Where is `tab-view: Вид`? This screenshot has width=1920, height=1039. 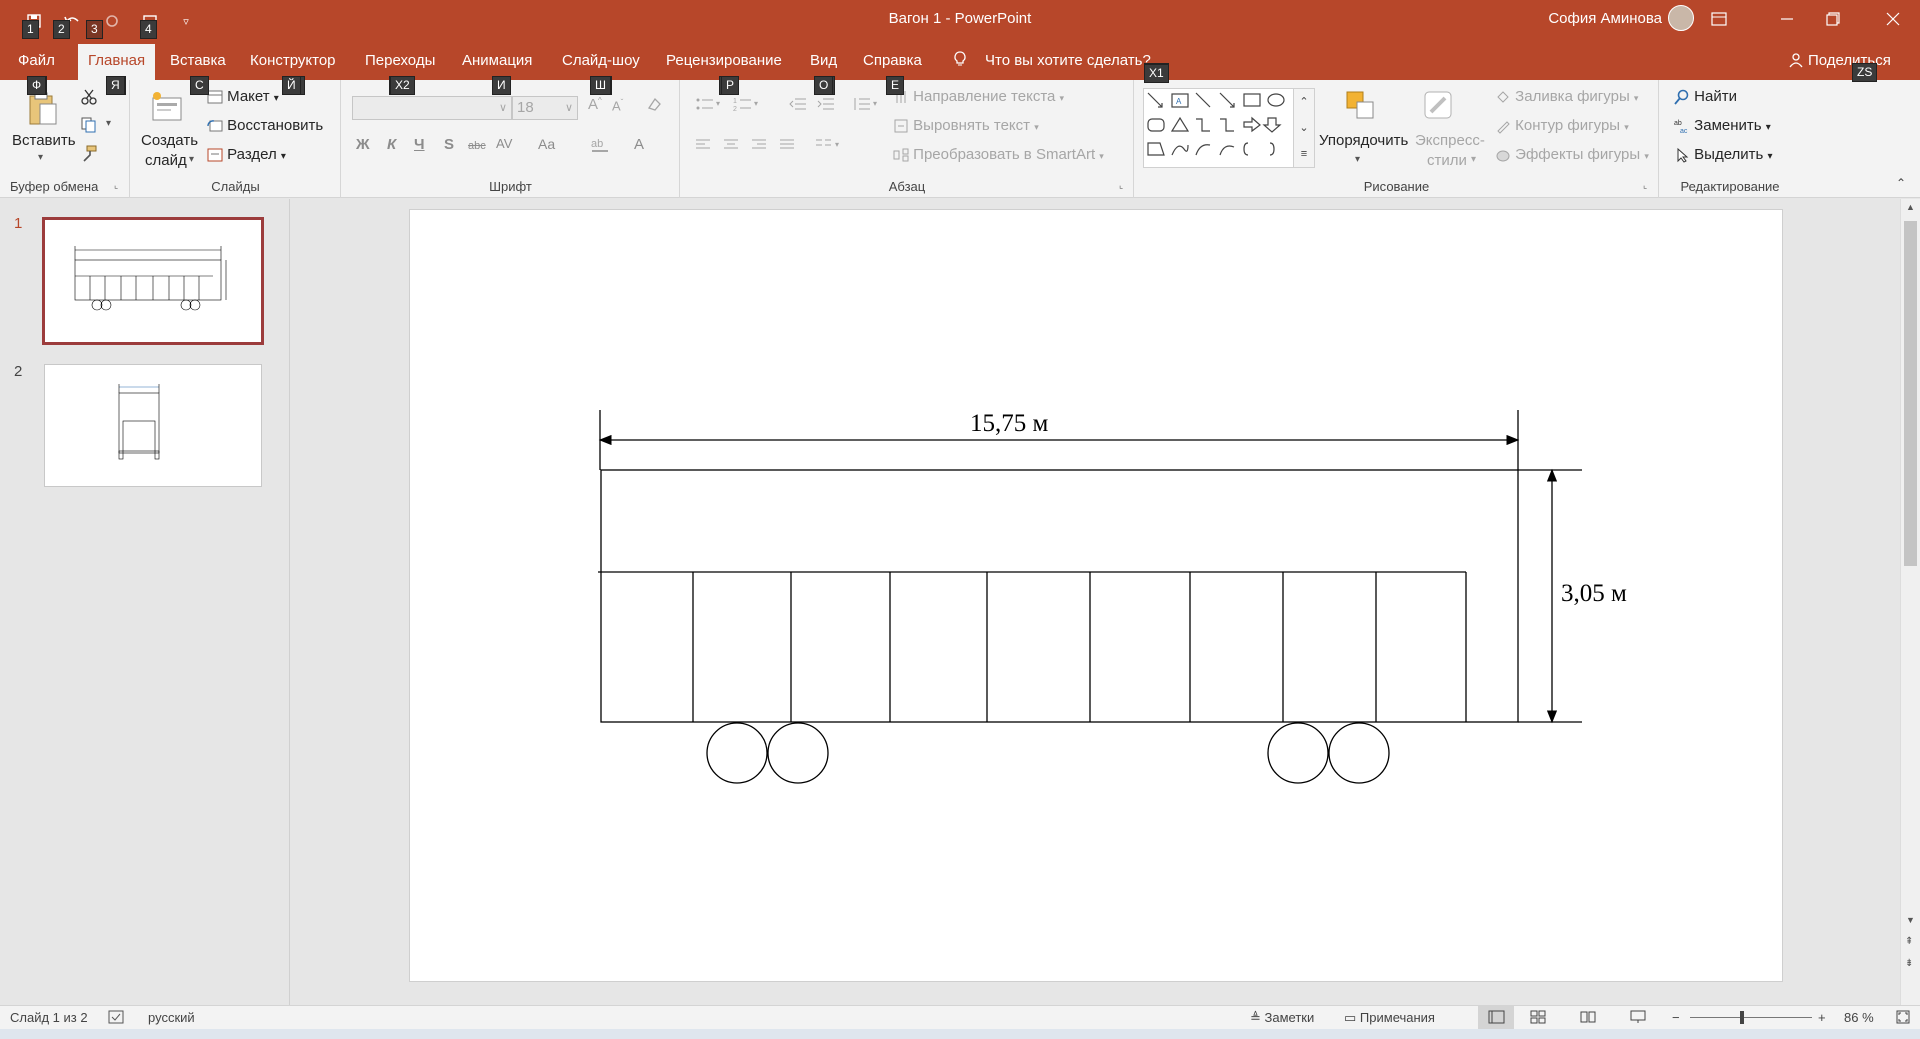
tab-view: Вид is located at coordinates (823, 62).